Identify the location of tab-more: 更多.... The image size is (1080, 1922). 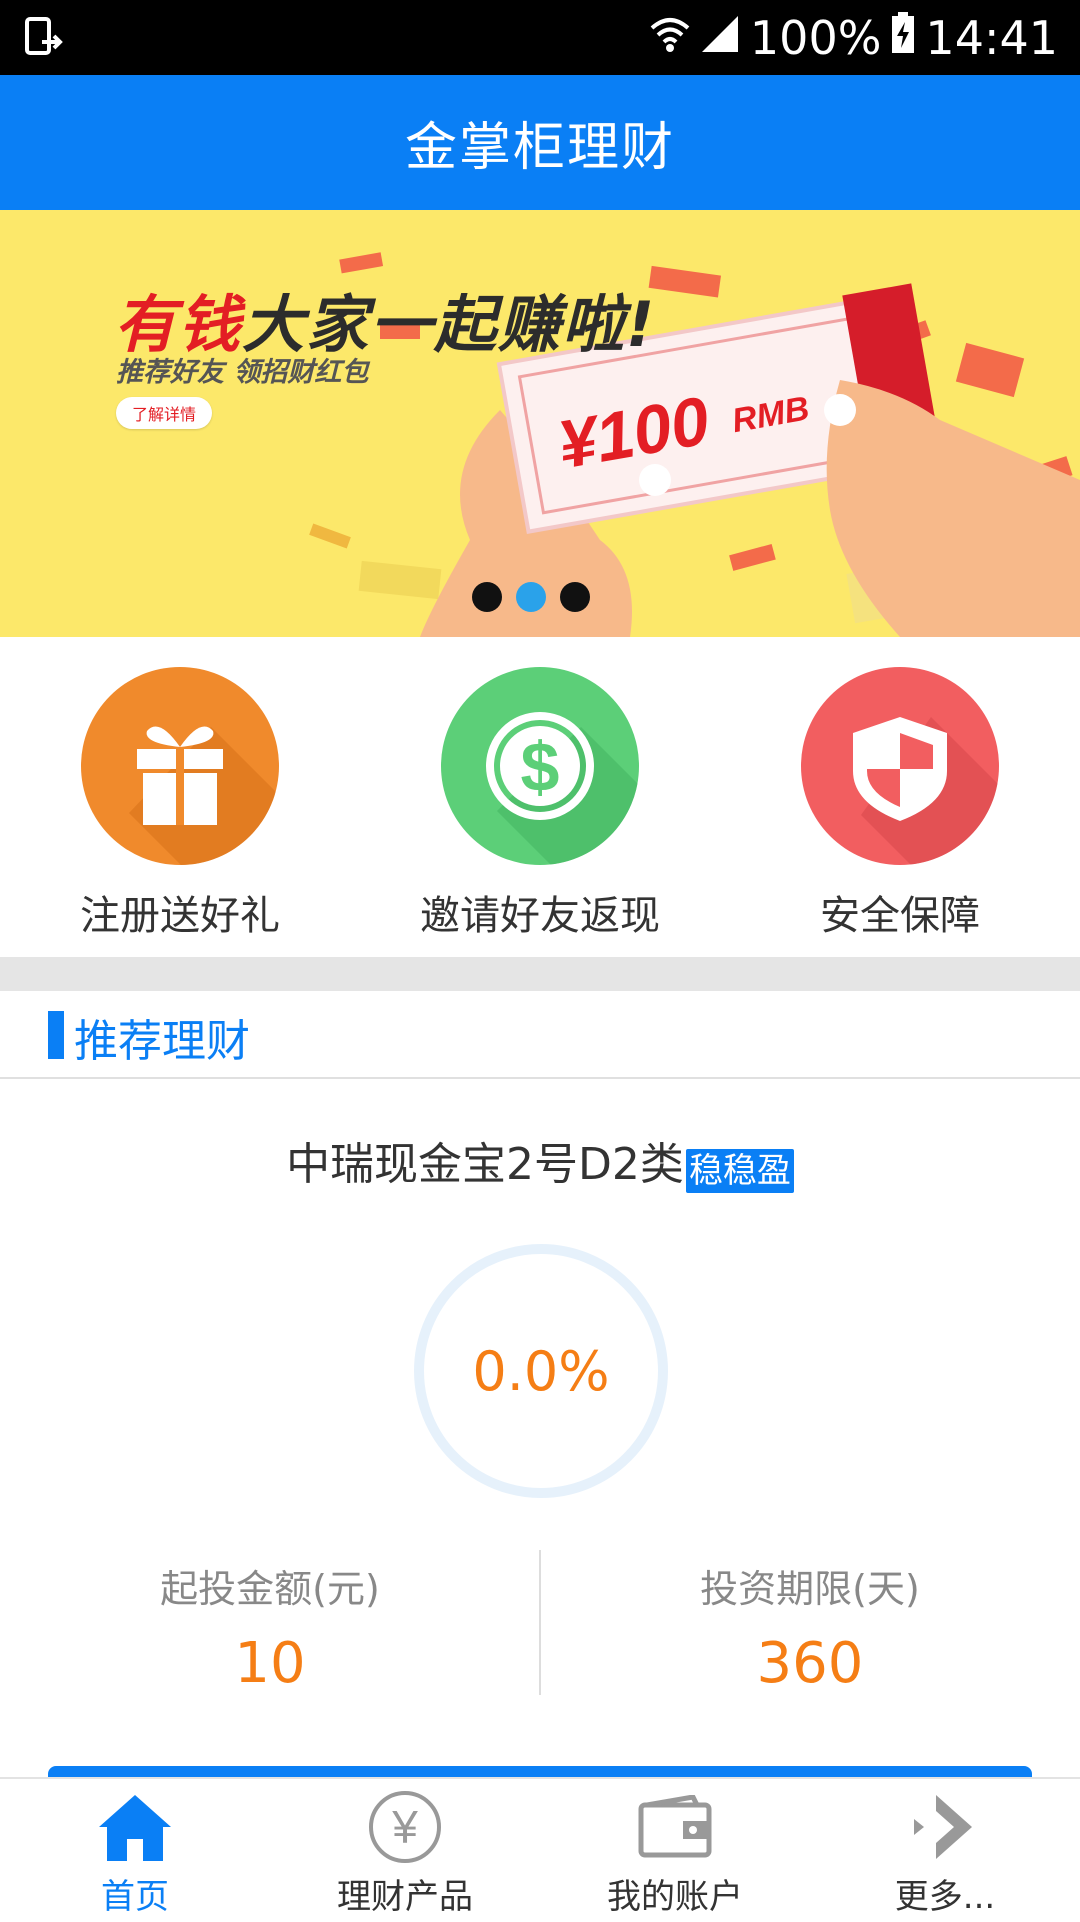
(945, 1852).